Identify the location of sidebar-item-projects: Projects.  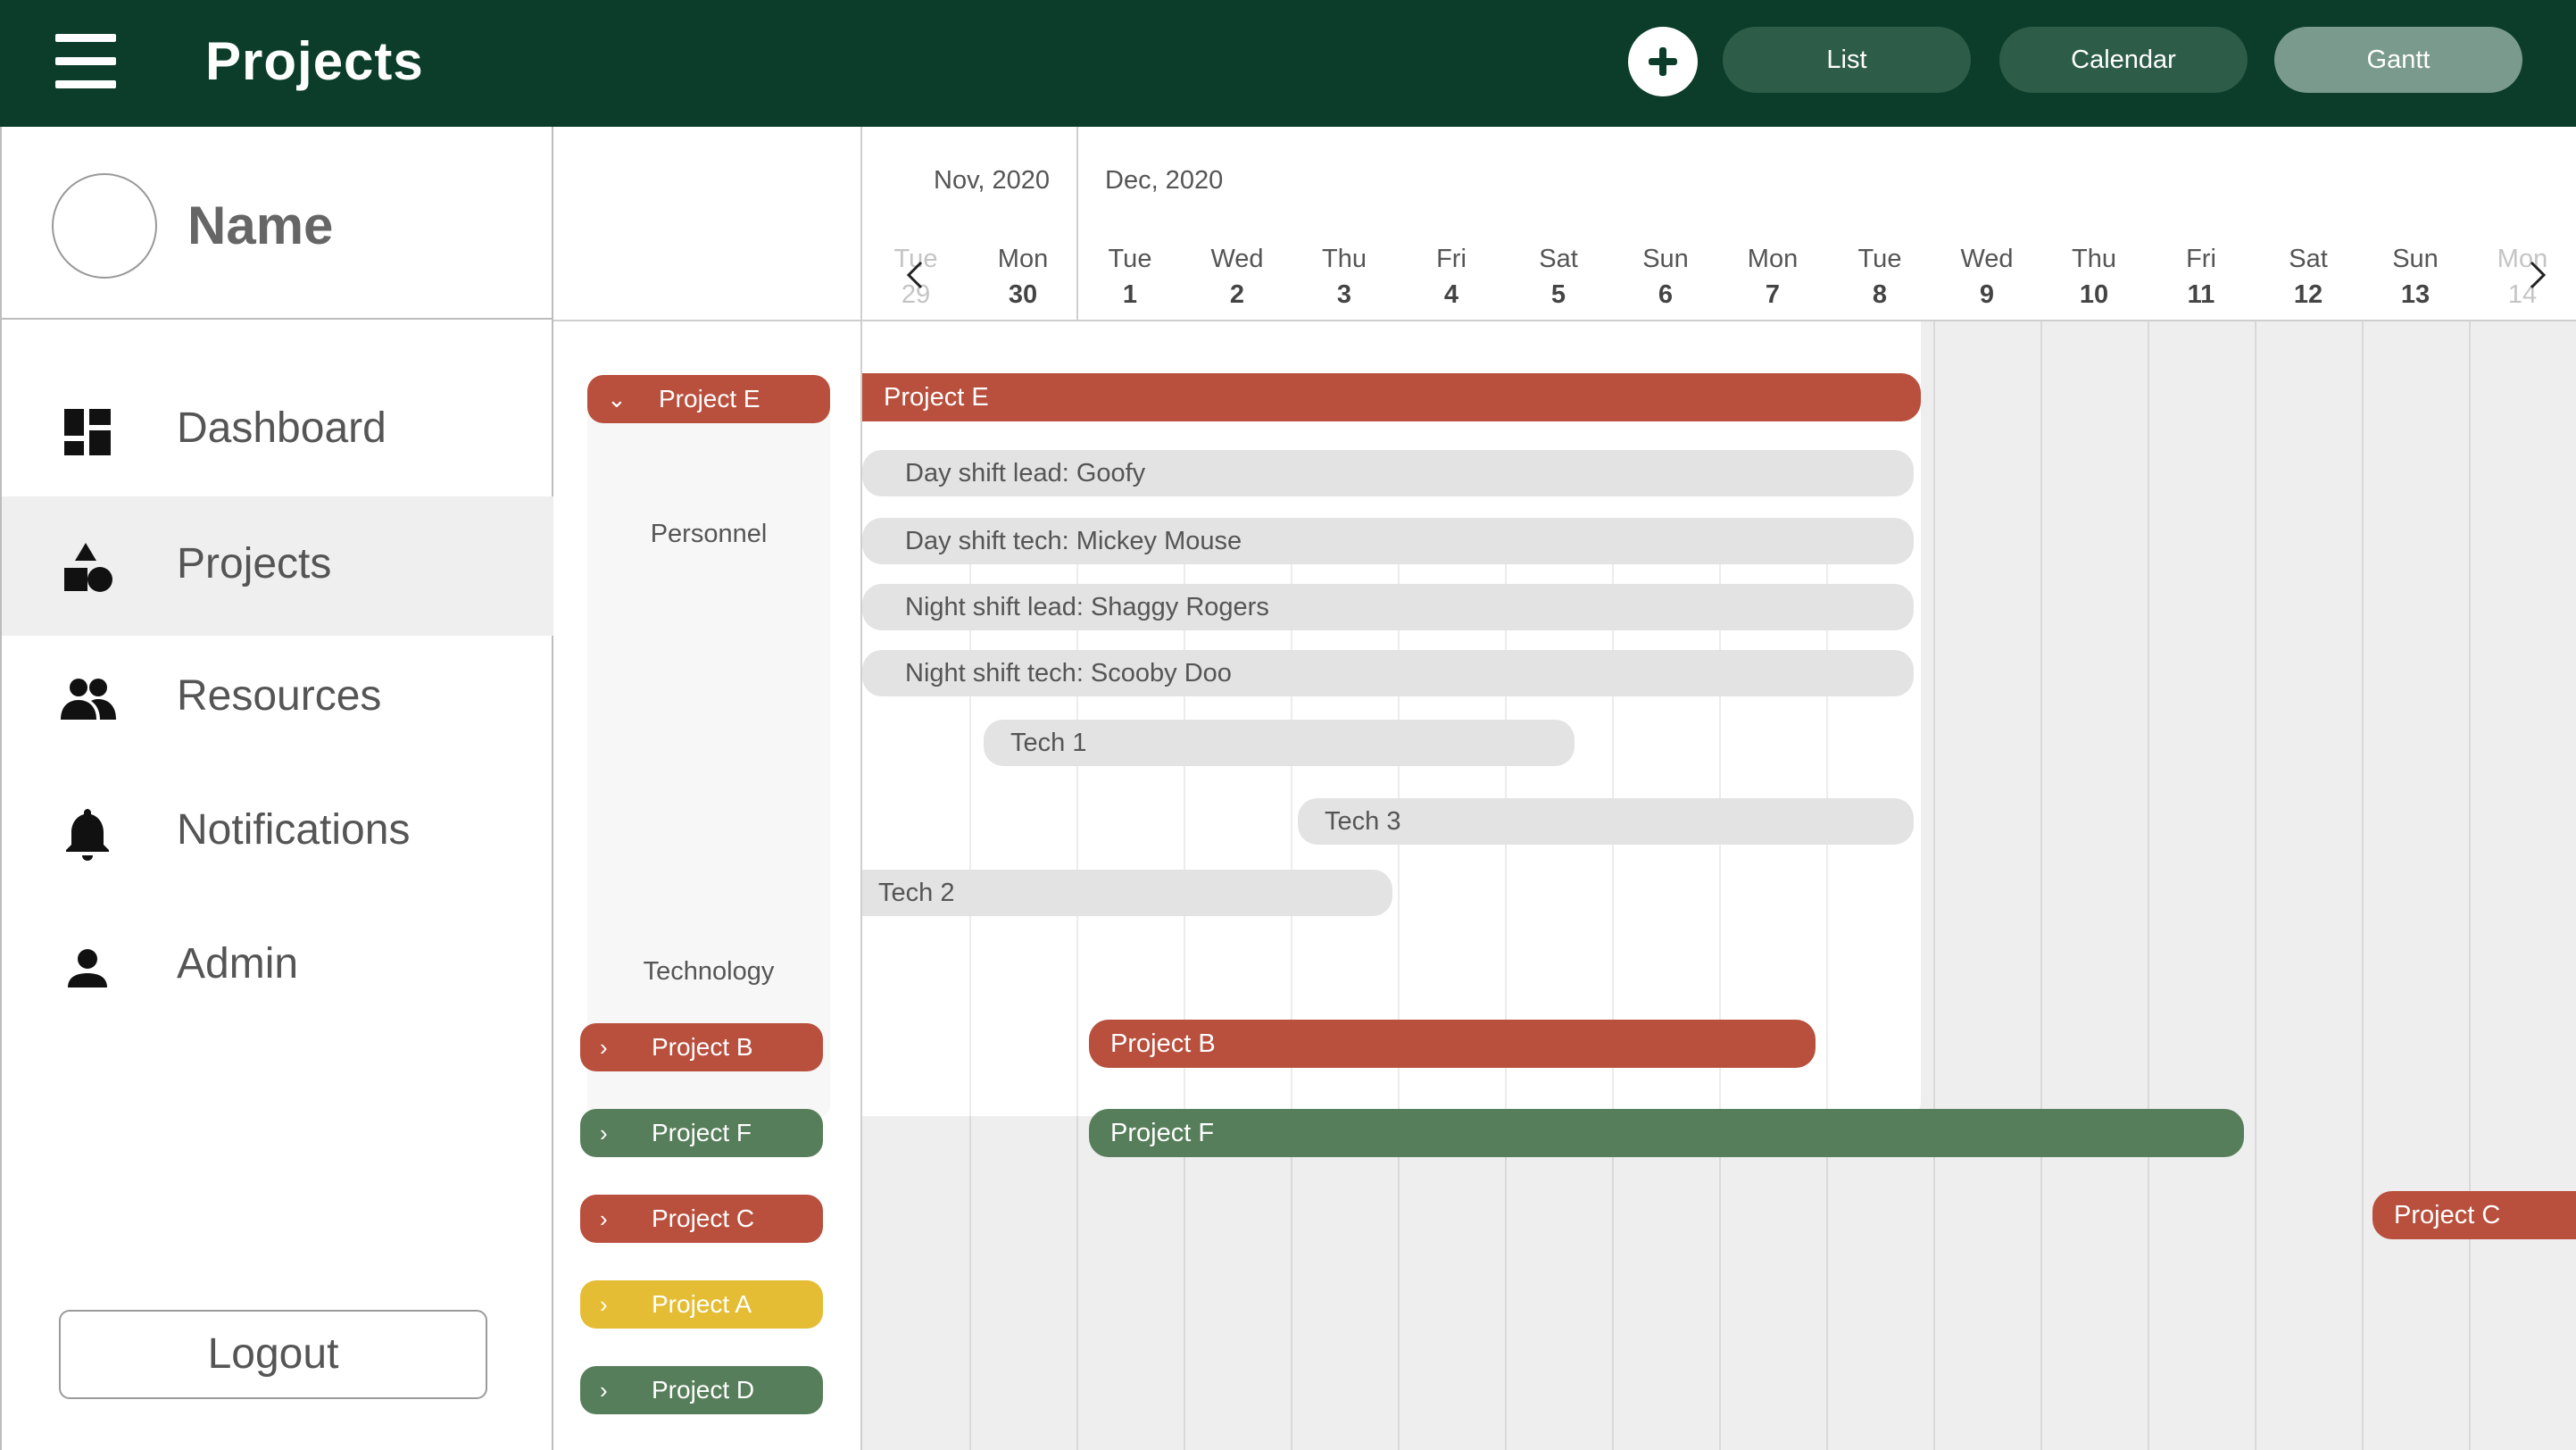
(277, 566).